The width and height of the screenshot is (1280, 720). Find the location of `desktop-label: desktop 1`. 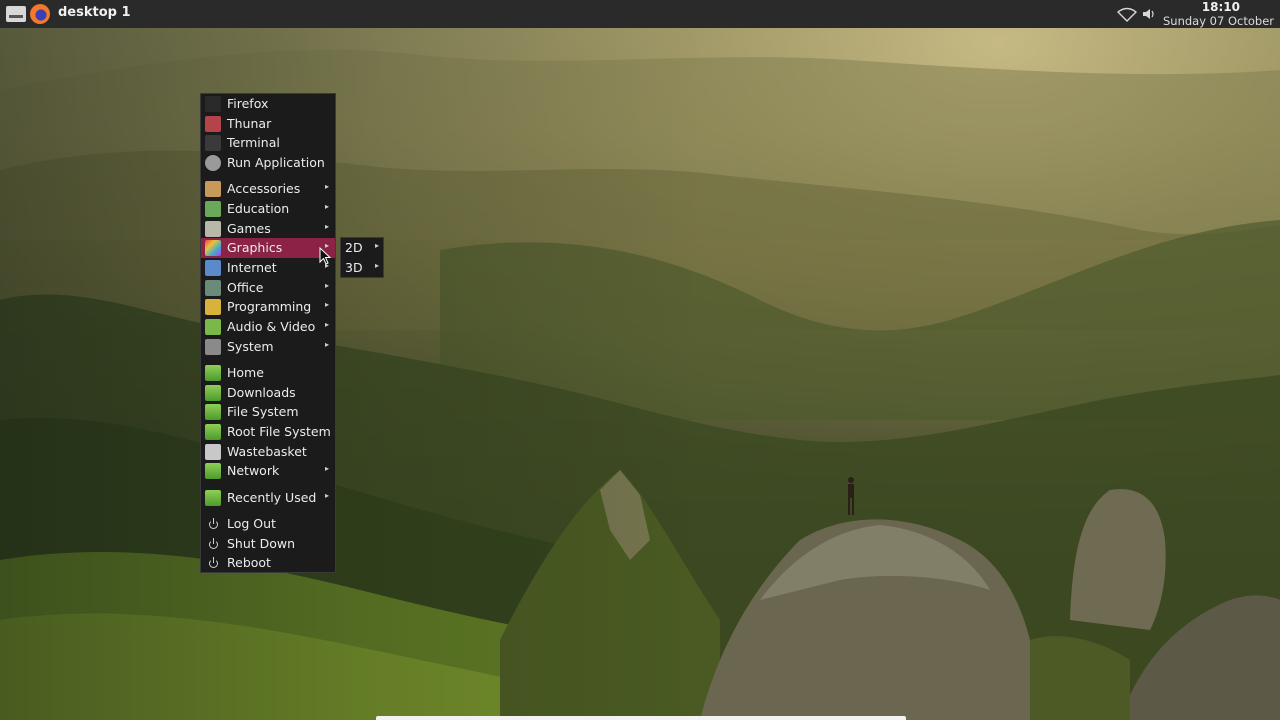

desktop-label: desktop 1 is located at coordinates (94, 12).